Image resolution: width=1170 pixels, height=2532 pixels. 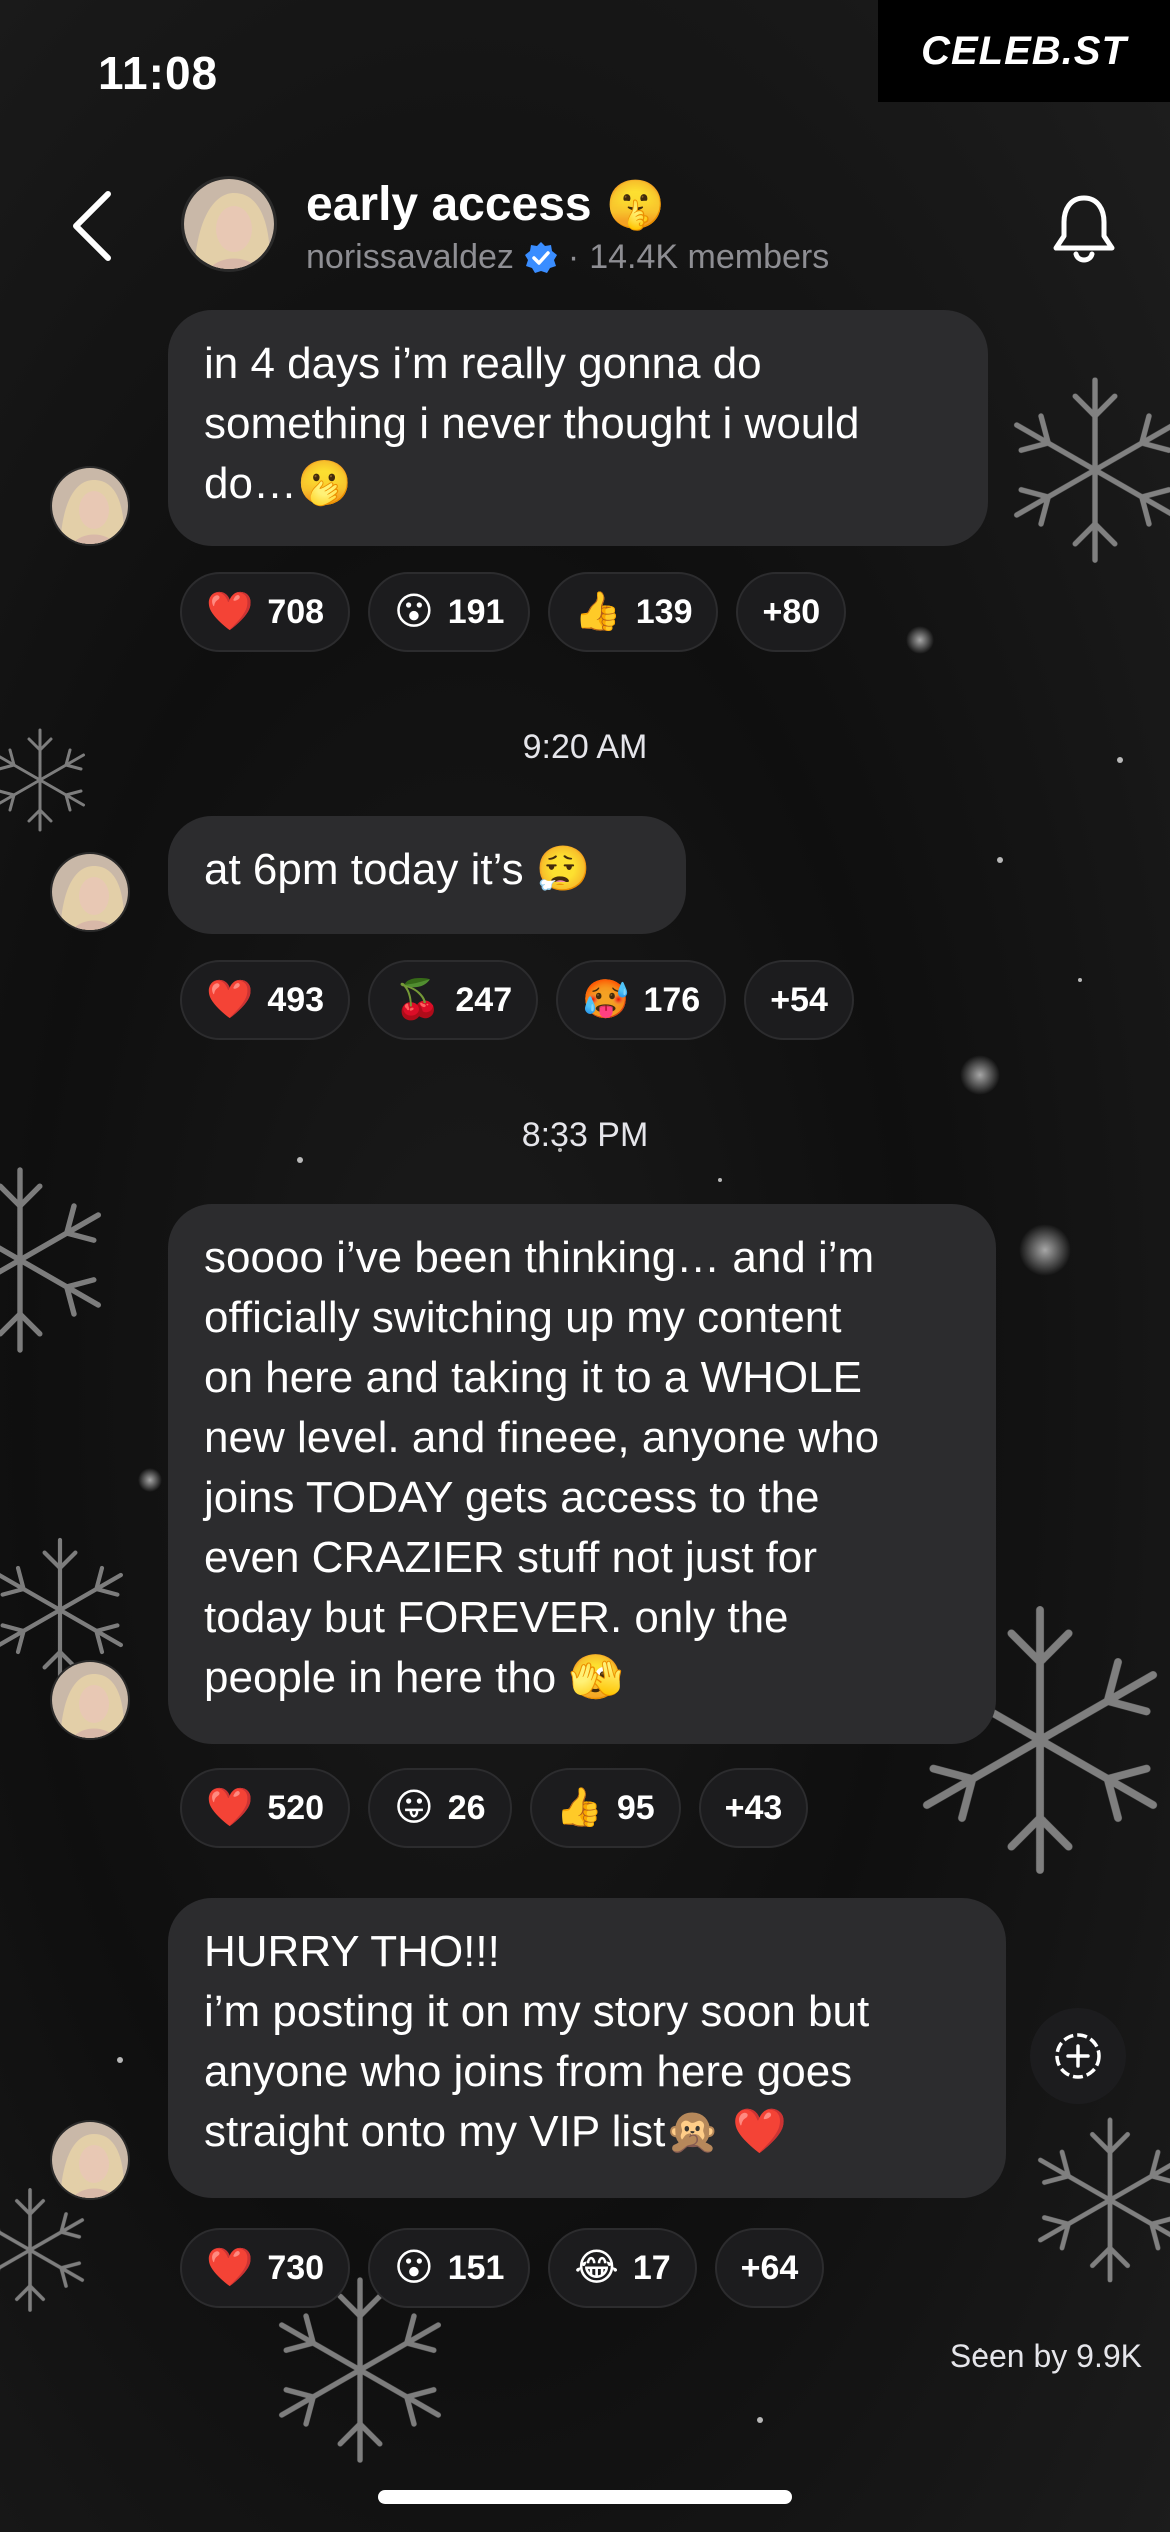 I want to click on tongue-face-emoji: 😛, so click(x=414, y=1808).